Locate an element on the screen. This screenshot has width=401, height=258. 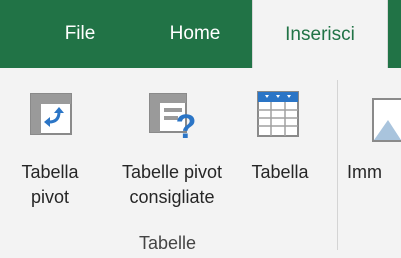
table-icon is located at coordinates (278, 114).